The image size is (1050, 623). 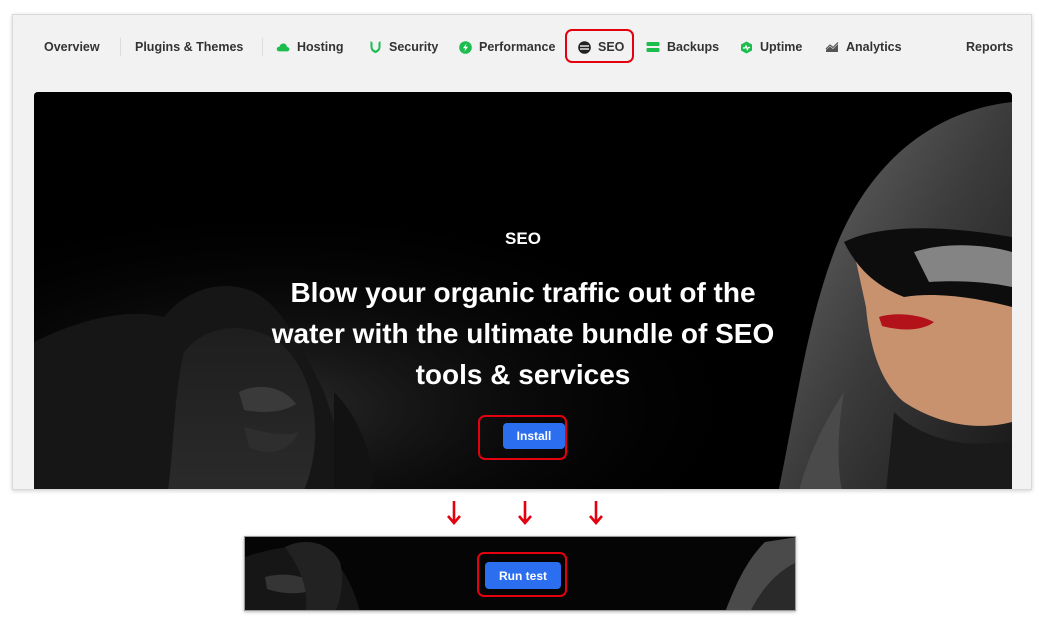 What do you see at coordinates (781, 47) in the screenshot?
I see `nav-uptime-label: Uptime` at bounding box center [781, 47].